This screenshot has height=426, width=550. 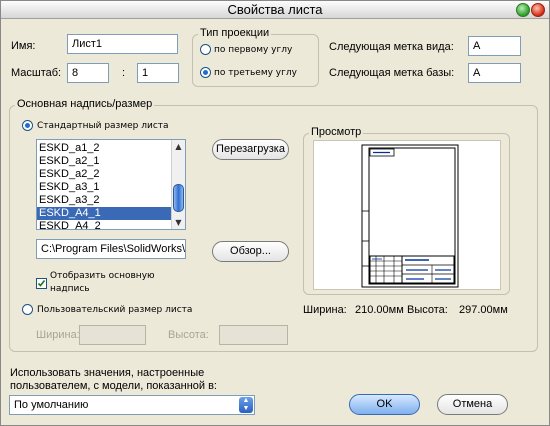 What do you see at coordinates (111, 224) in the screenshot?
I see `list-item: ESKD_A4_2` at bounding box center [111, 224].